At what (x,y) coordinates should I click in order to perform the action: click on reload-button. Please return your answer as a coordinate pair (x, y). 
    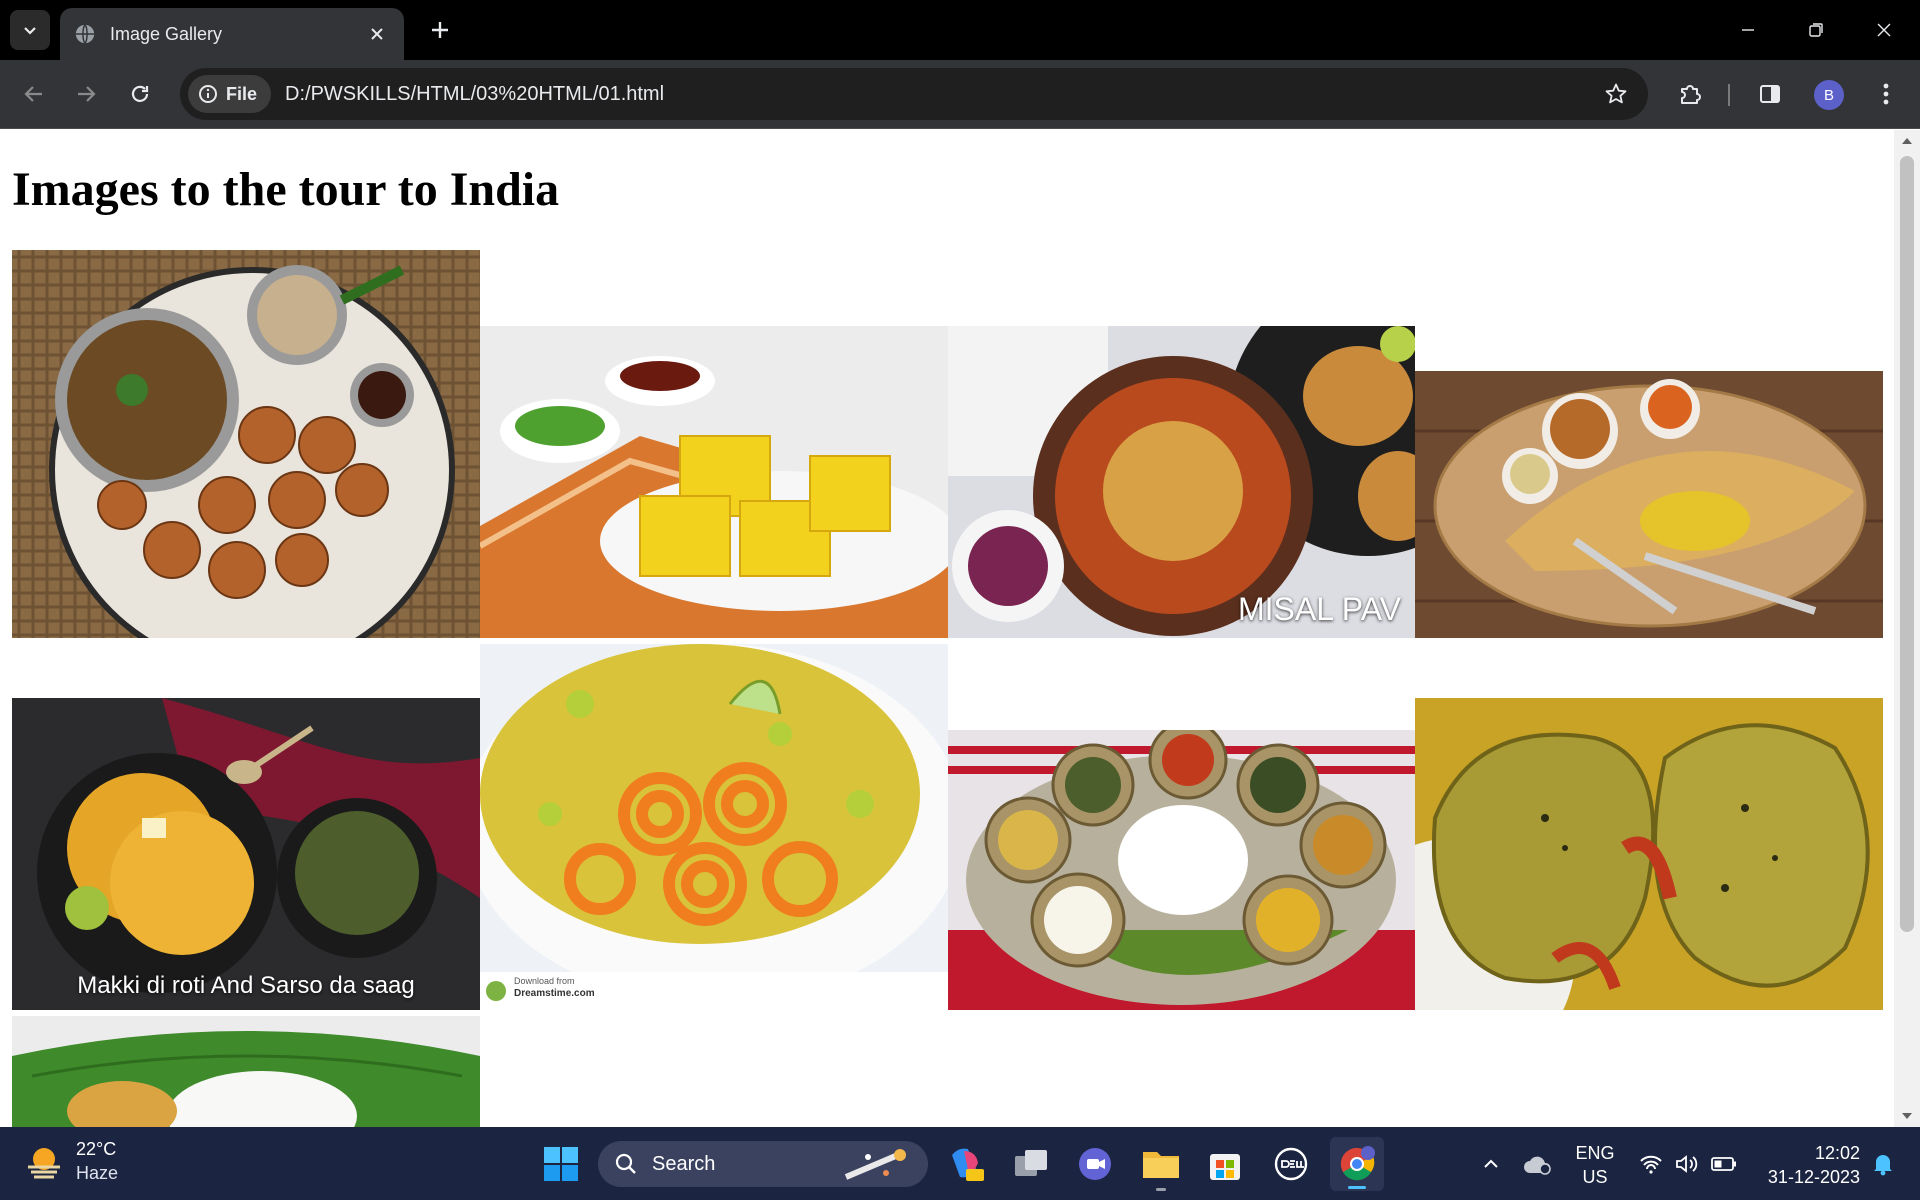
    Looking at the image, I should click on (140, 94).